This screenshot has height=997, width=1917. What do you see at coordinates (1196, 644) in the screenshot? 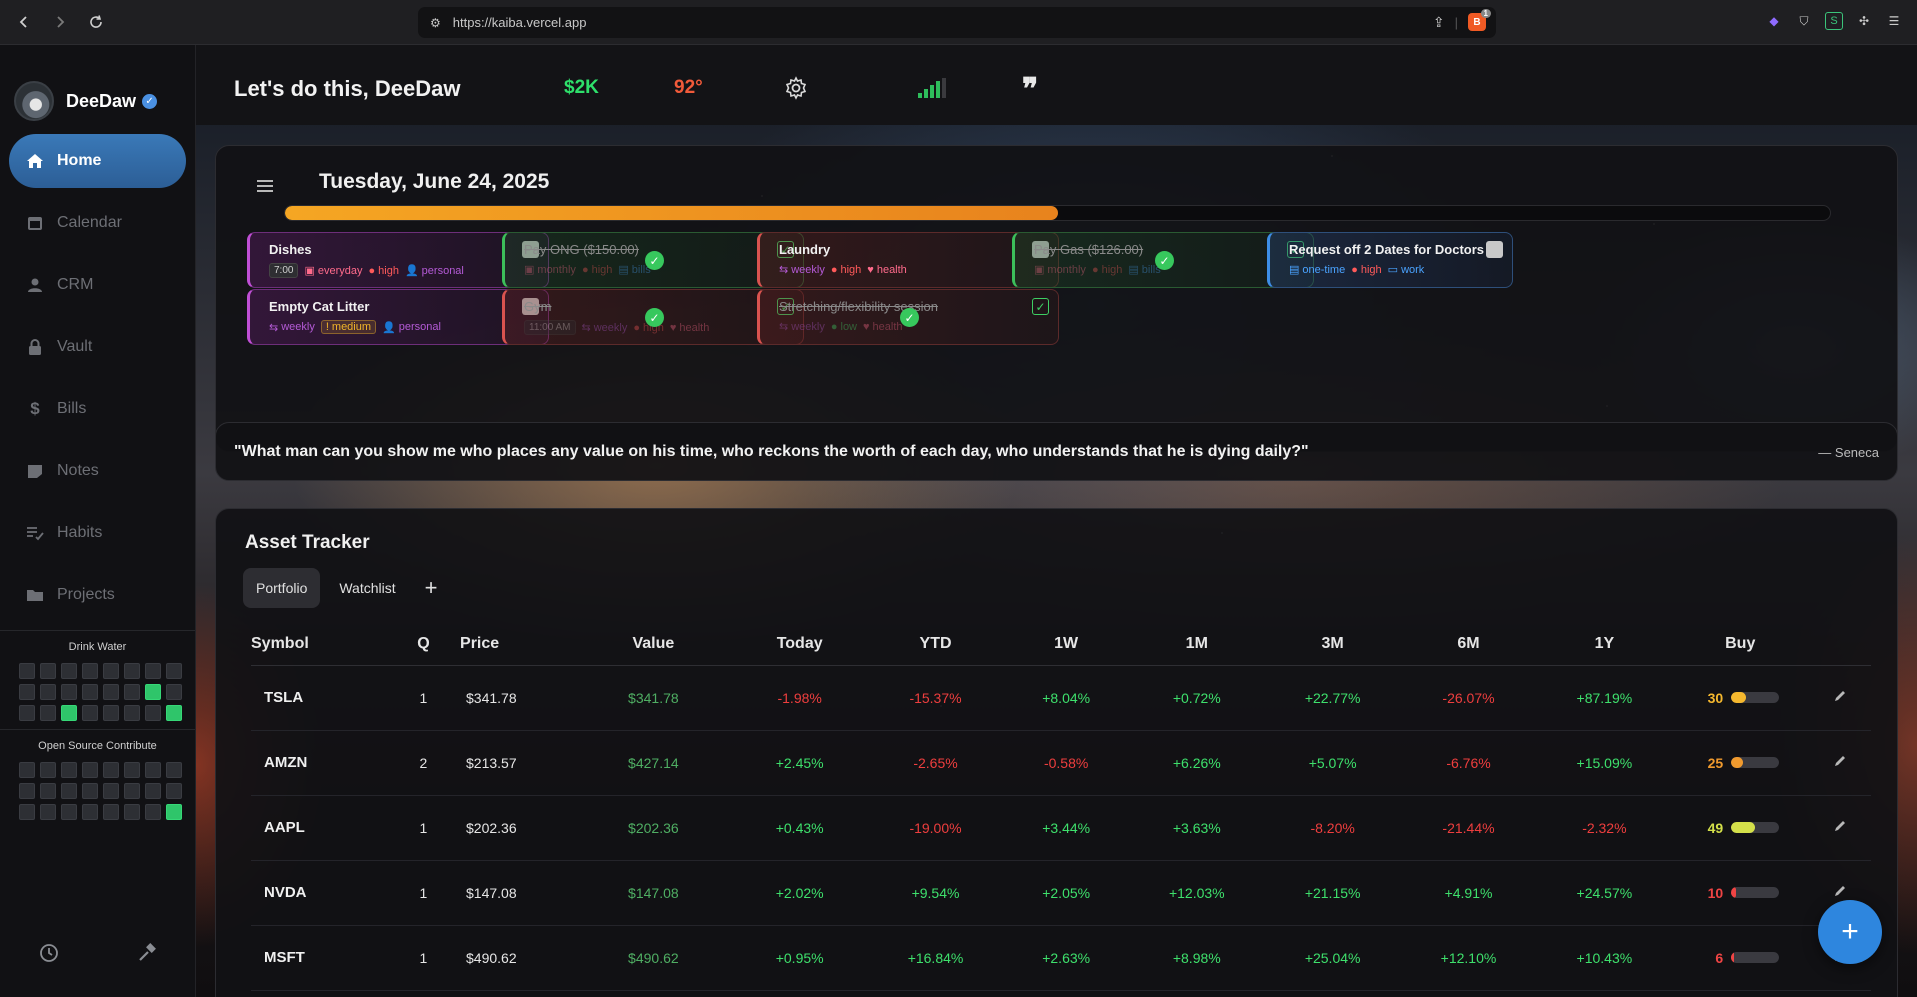
I see `column-header-1m: 1M` at bounding box center [1196, 644].